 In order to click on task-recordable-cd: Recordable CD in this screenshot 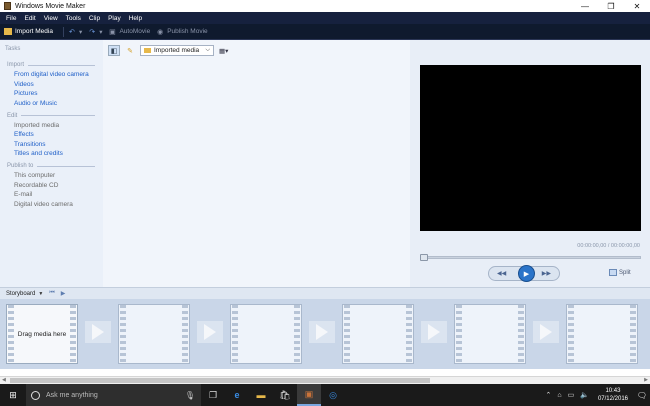, I will do `click(58, 185)`.